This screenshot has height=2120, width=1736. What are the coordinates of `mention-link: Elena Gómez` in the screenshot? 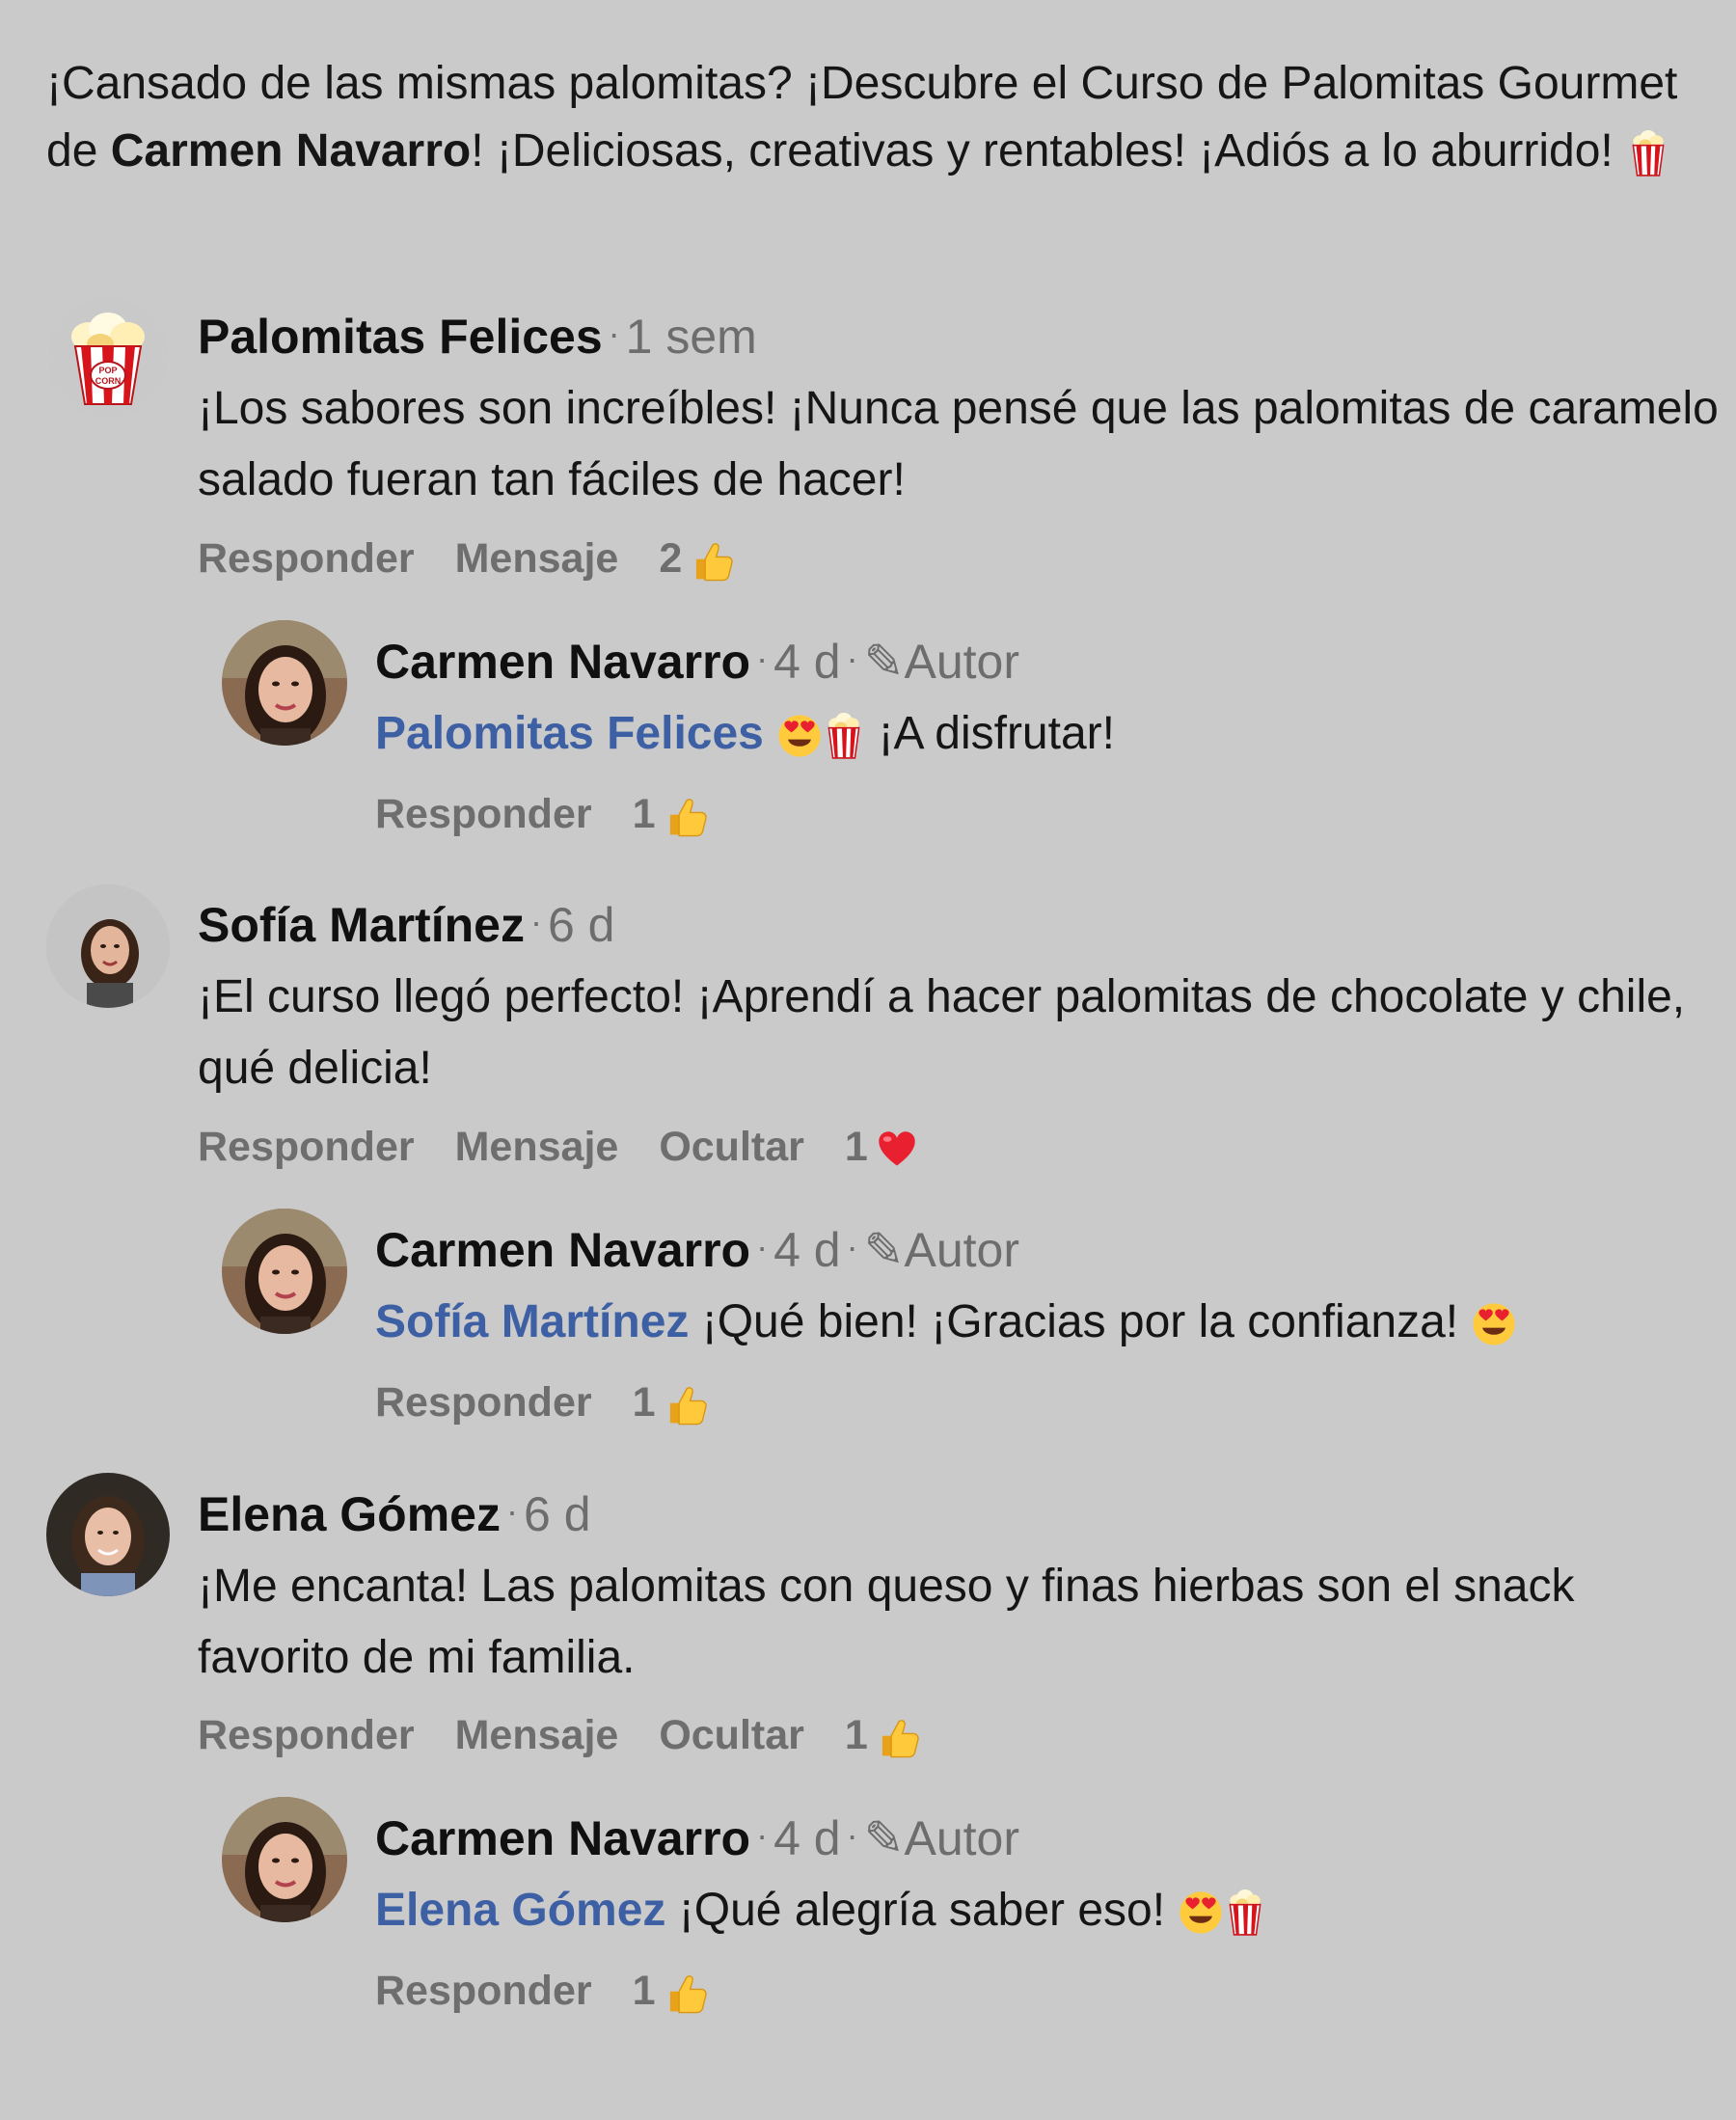 It's located at (520, 1910).